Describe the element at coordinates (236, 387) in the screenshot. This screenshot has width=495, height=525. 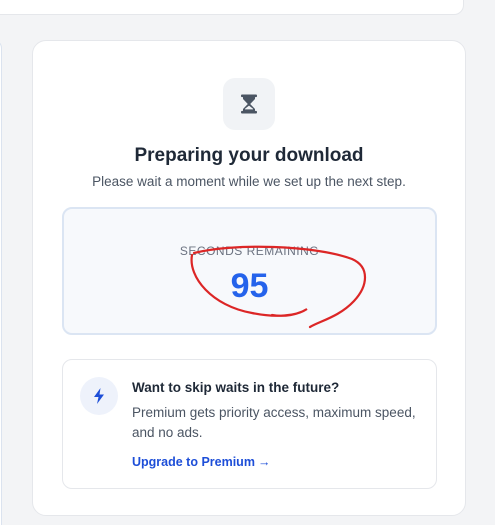
I see `promo-title: Want to skip waits in the future?` at that location.